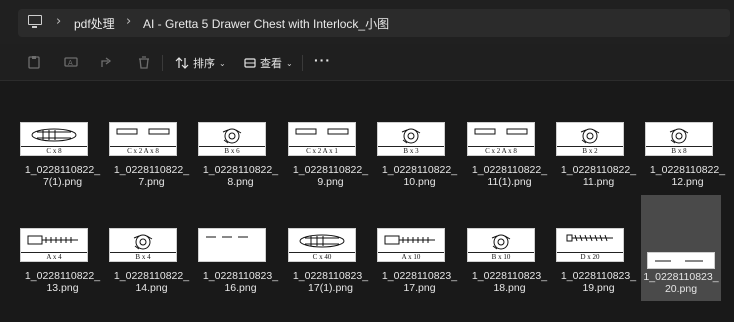  What do you see at coordinates (240, 182) in the screenshot?
I see `file-name-line2: 8.png` at bounding box center [240, 182].